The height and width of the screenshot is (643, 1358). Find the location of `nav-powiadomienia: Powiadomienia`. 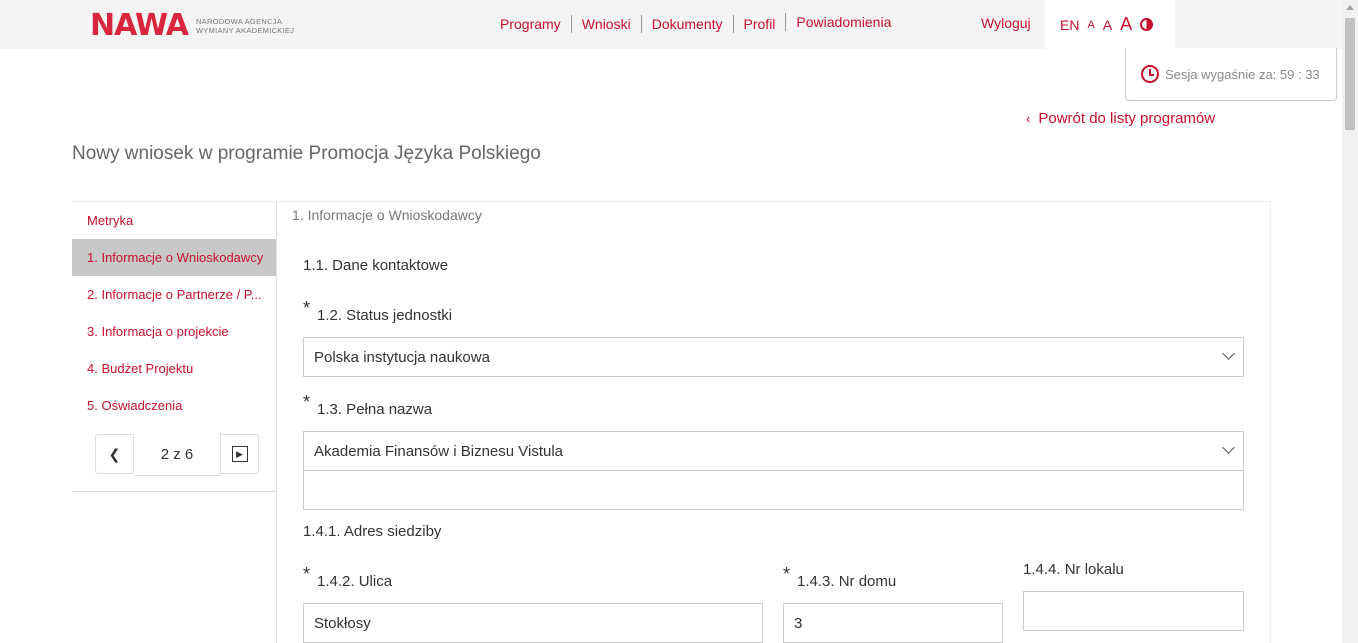

nav-powiadomienia: Powiadomienia is located at coordinates (843, 22).